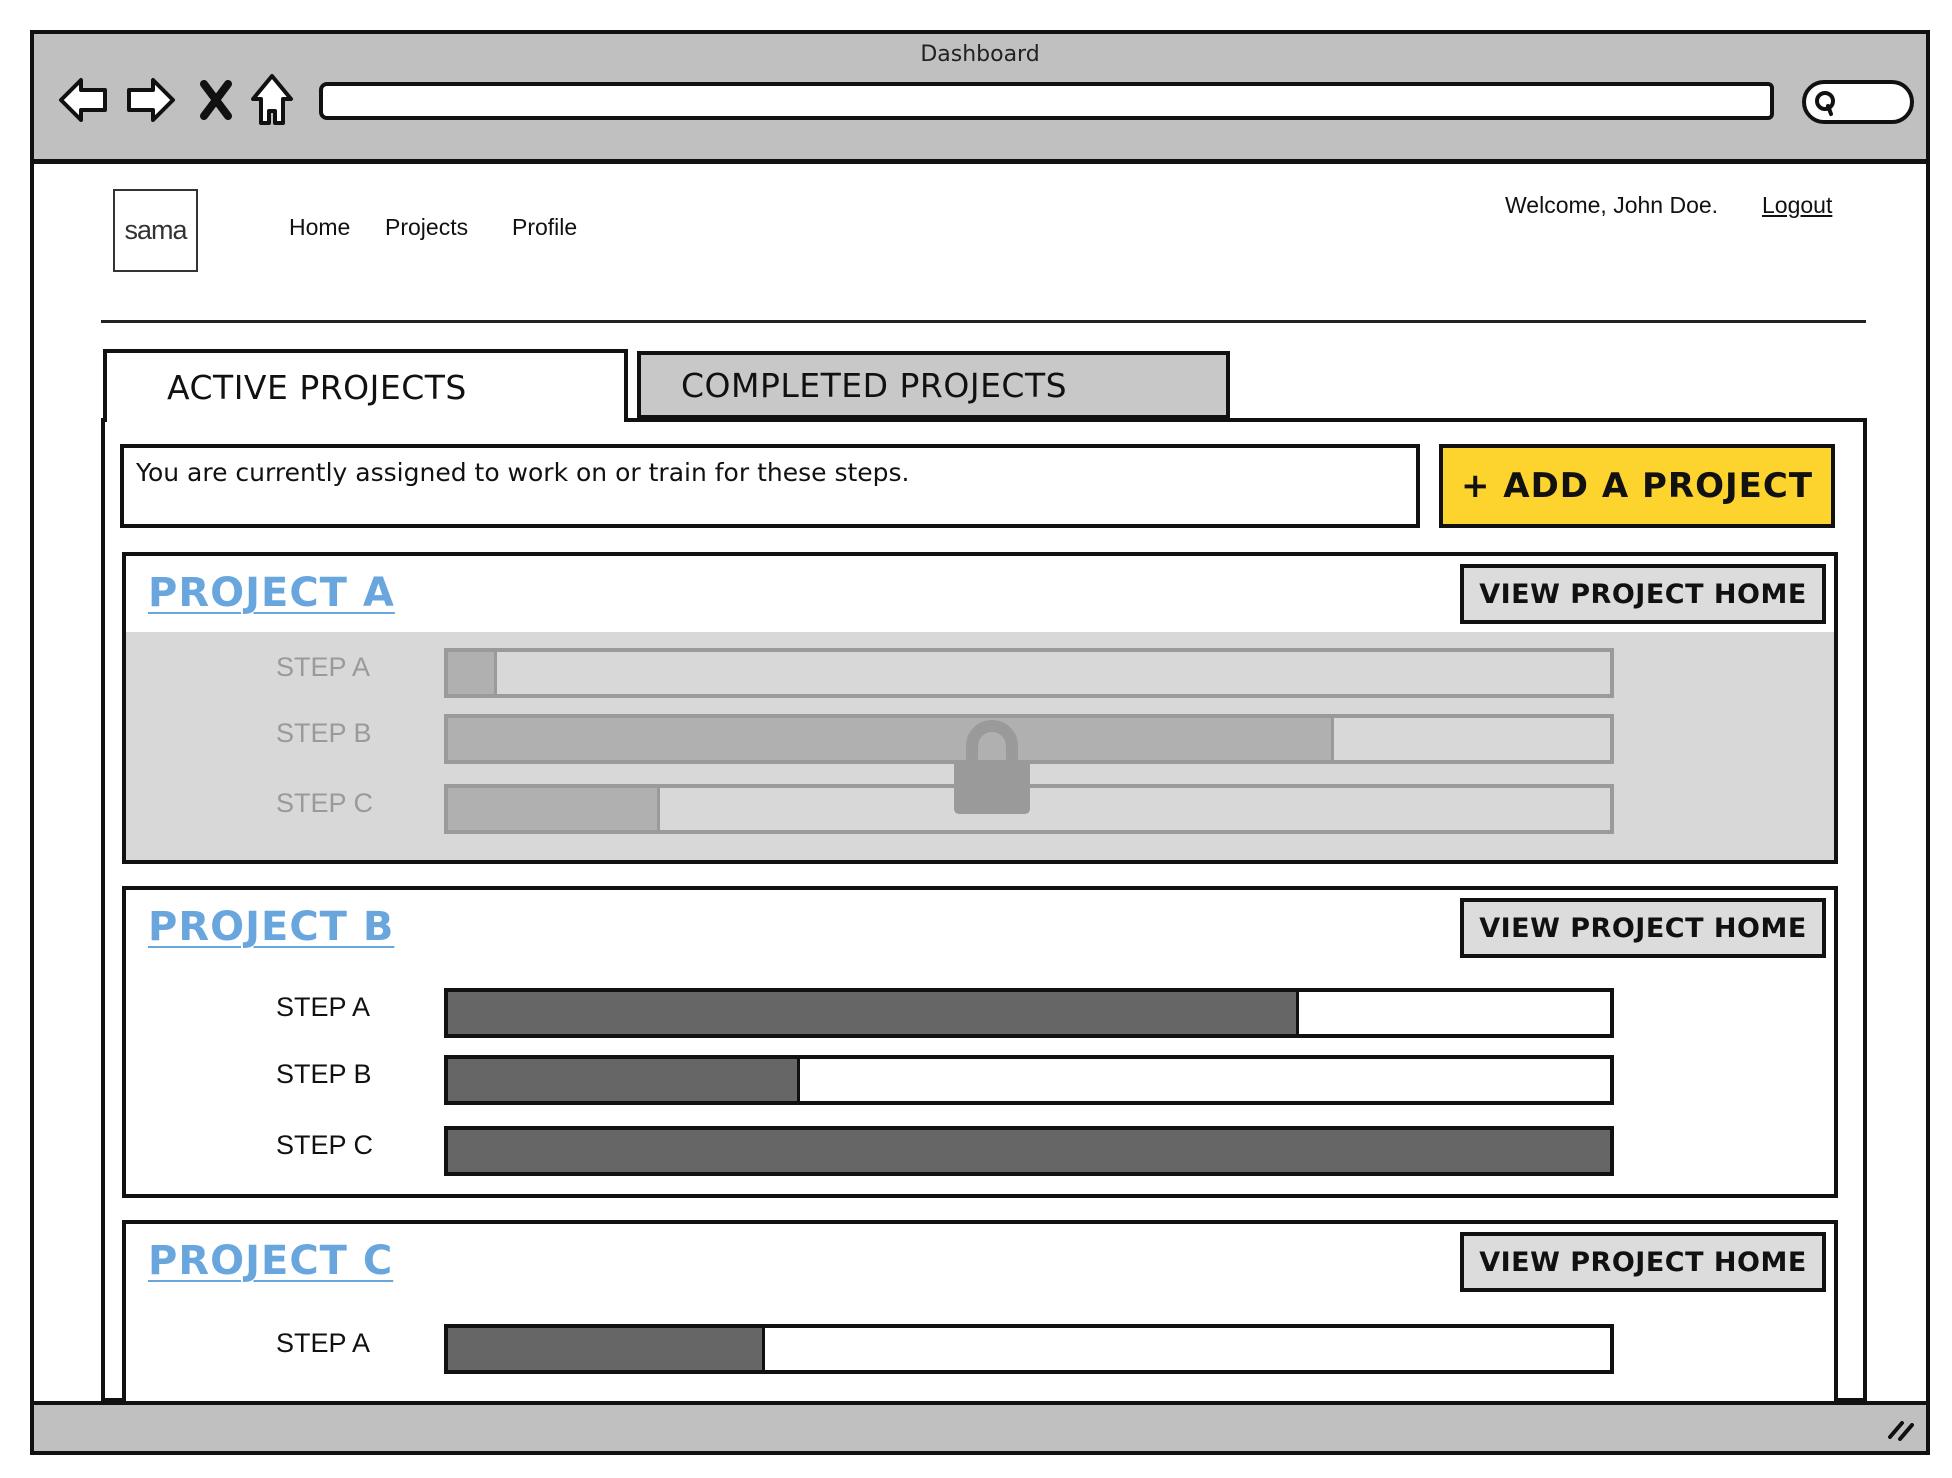 This screenshot has width=1952, height=1478. Describe the element at coordinates (319, 227) in the screenshot. I see `nav-home-link: Home` at that location.